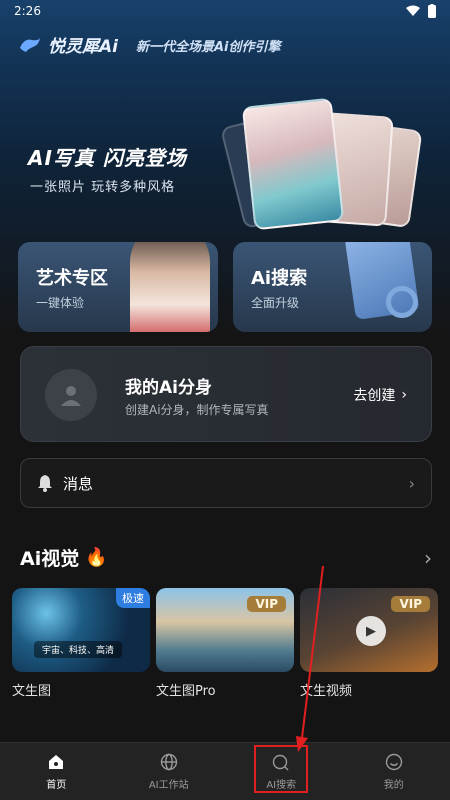 The image size is (450, 800). What do you see at coordinates (186, 691) in the screenshot?
I see `tile-label: 文生图Pro` at bounding box center [186, 691].